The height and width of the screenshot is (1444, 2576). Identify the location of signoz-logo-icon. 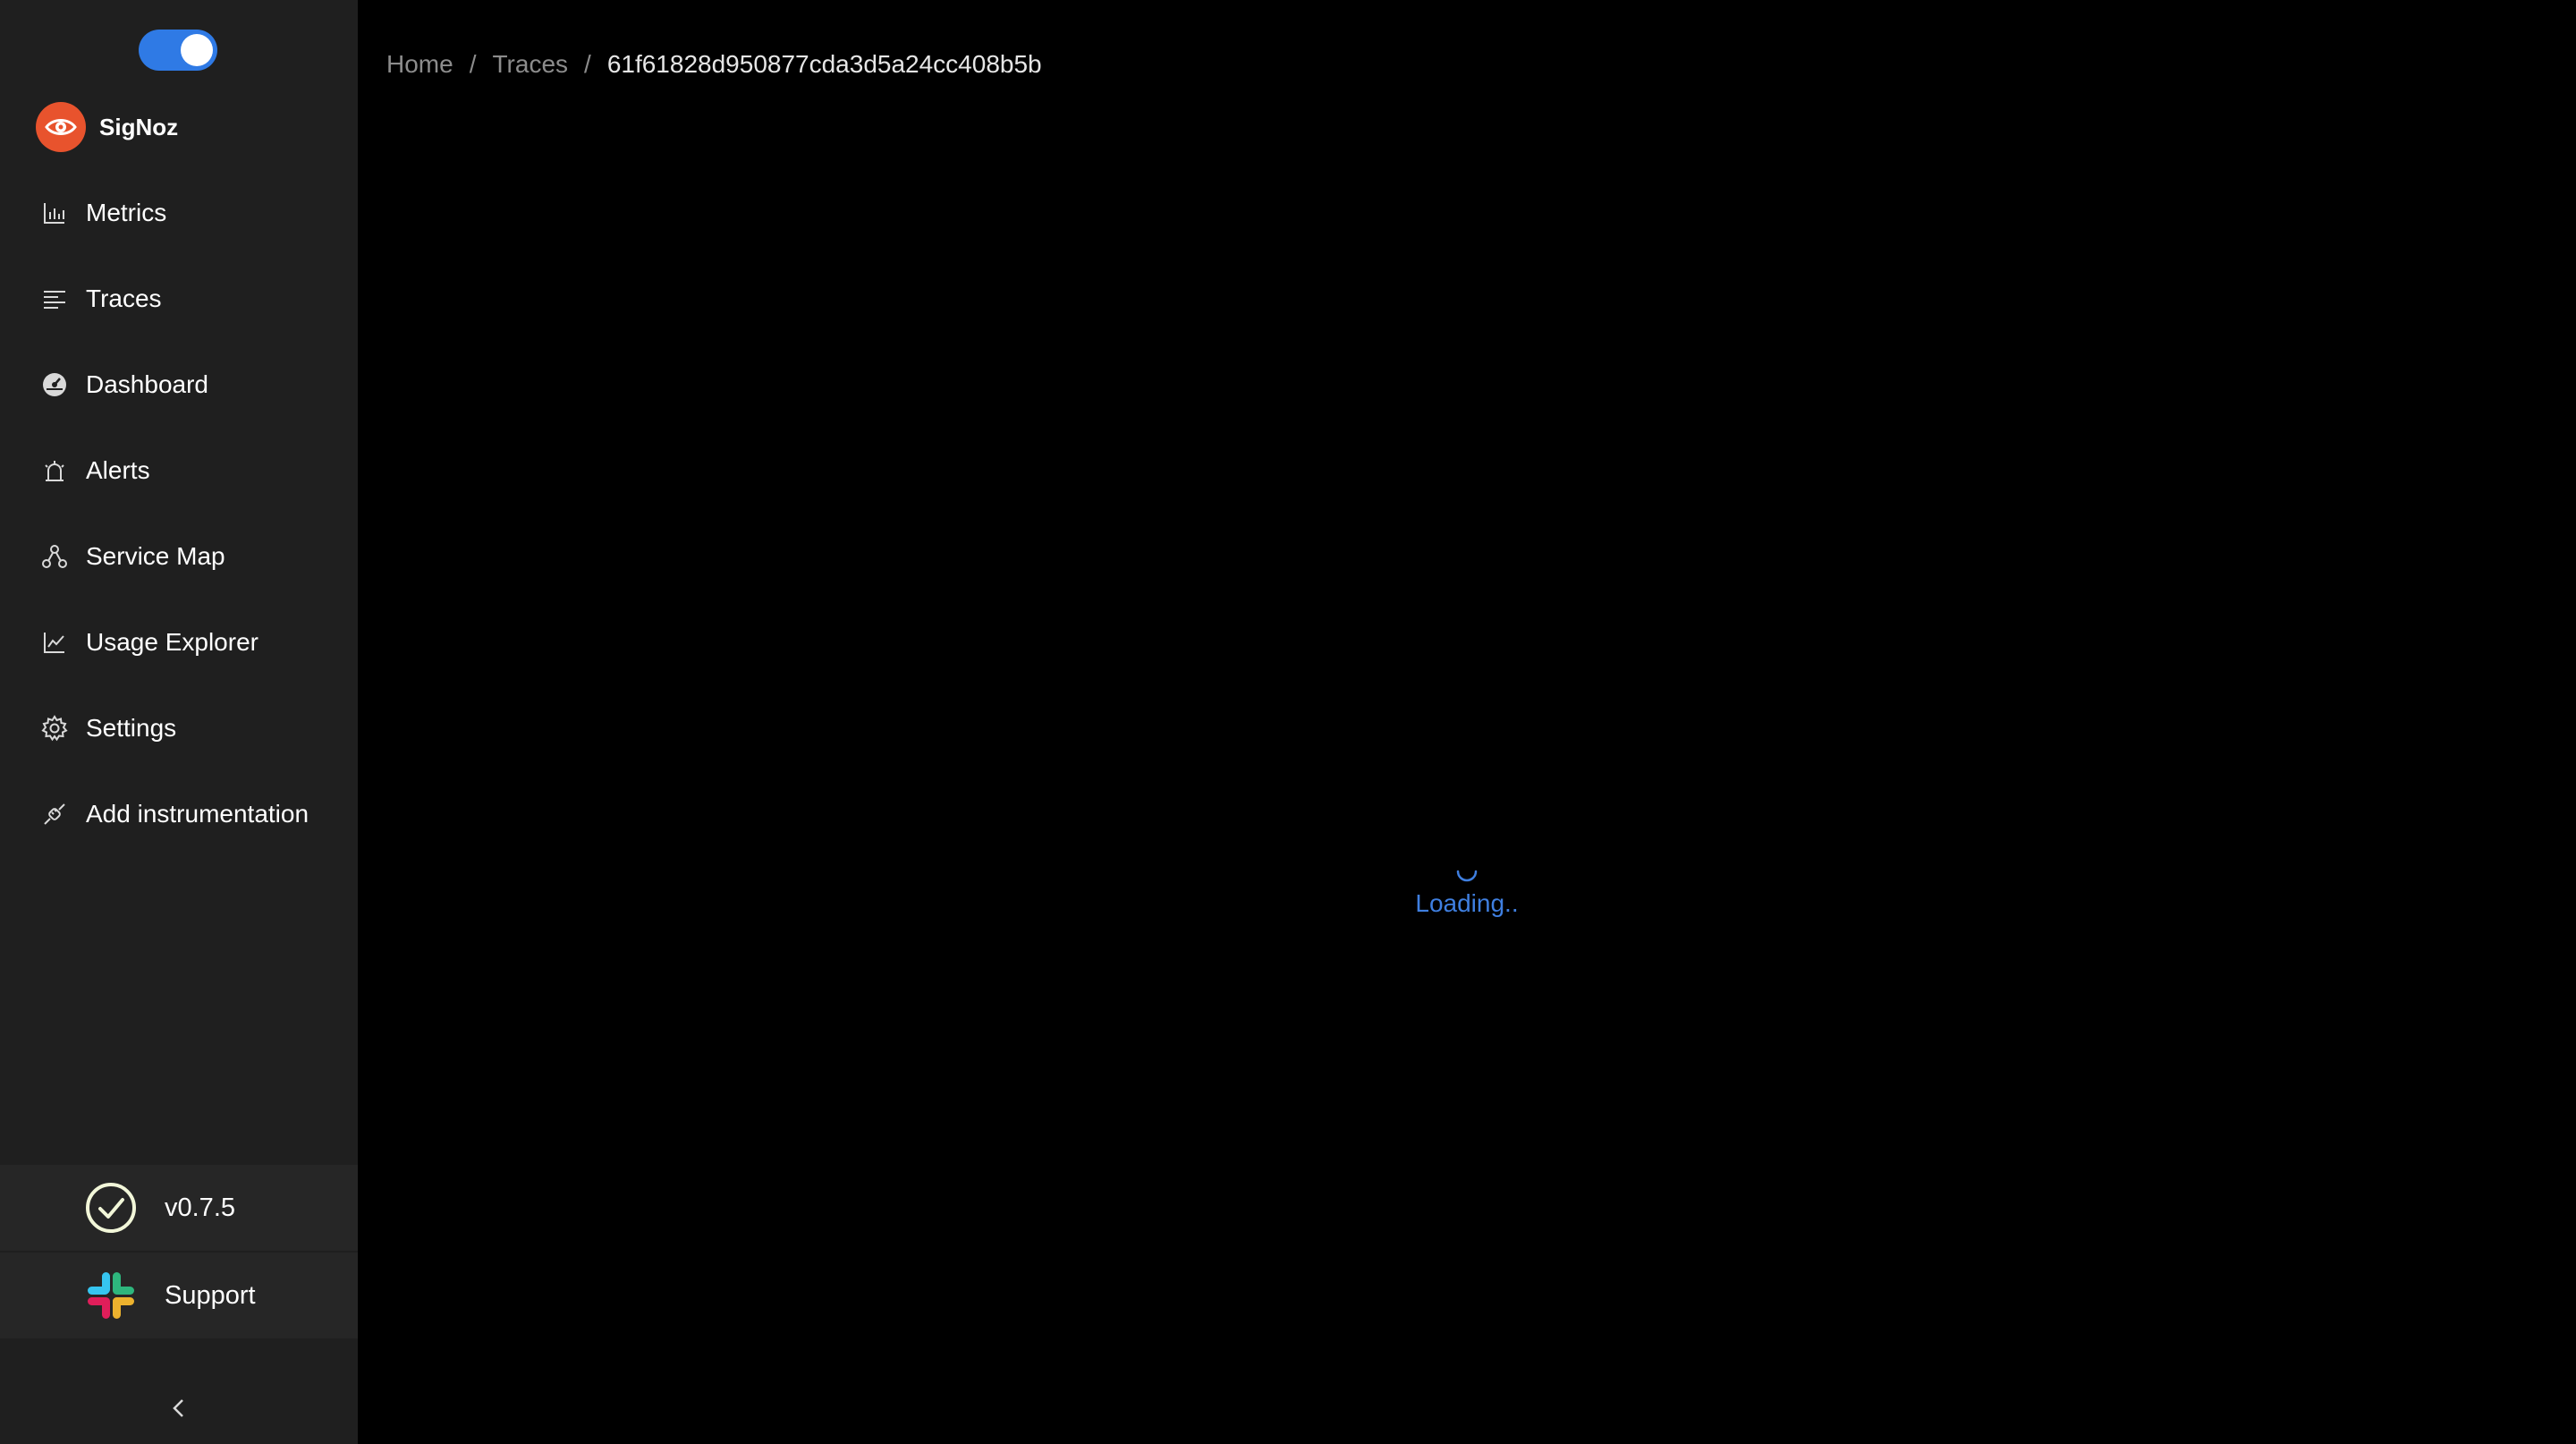
(61, 127).